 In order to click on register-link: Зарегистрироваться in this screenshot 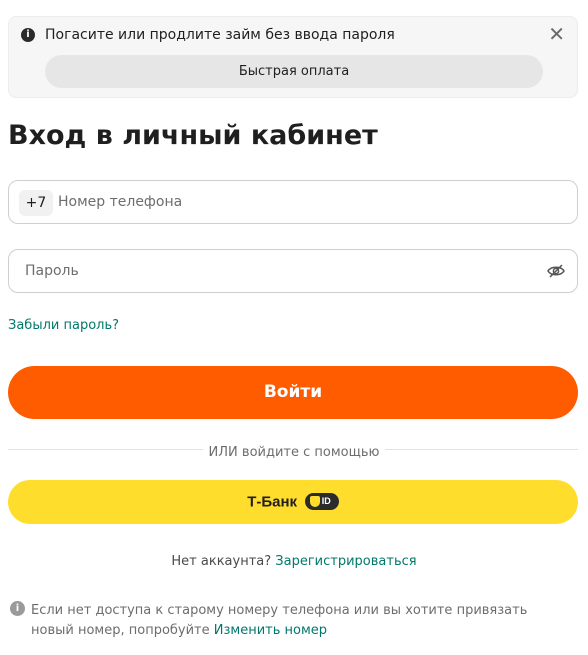, I will do `click(345, 561)`.